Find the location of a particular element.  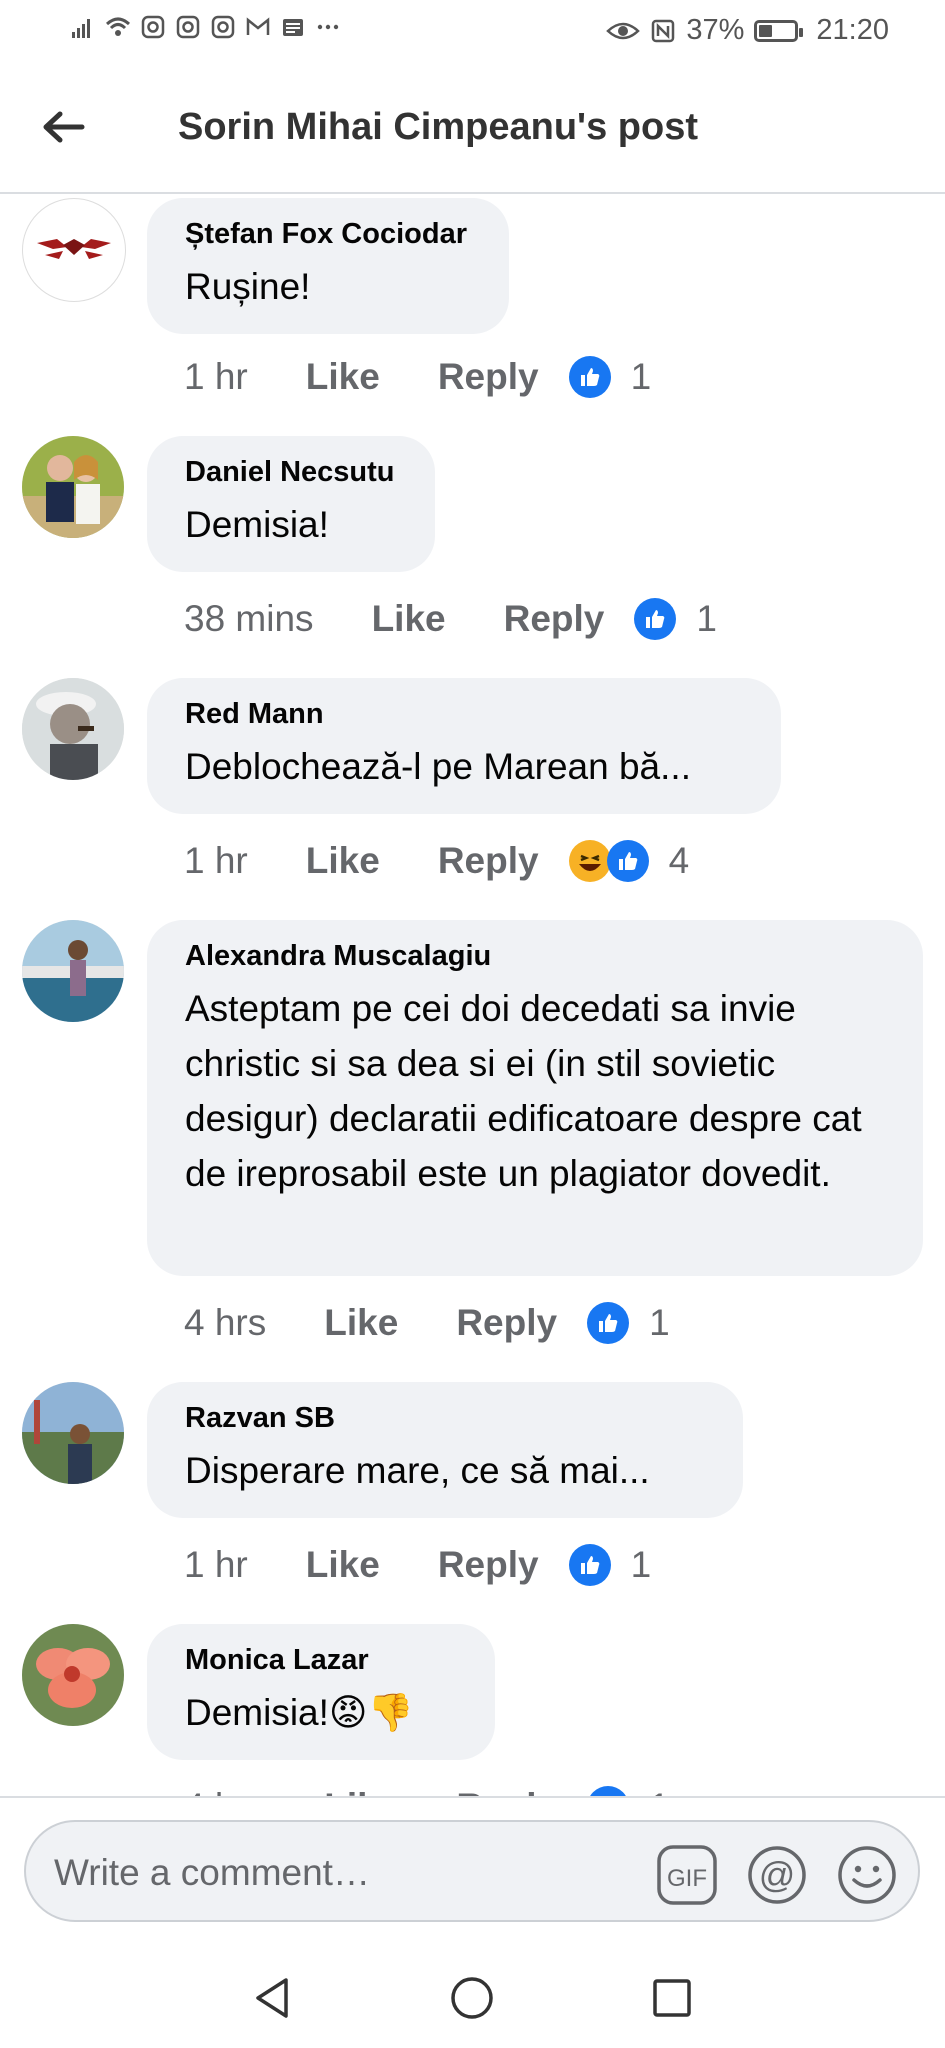

comment-bubble: Daniel Necsutu Demisia! is located at coordinates (291, 504).